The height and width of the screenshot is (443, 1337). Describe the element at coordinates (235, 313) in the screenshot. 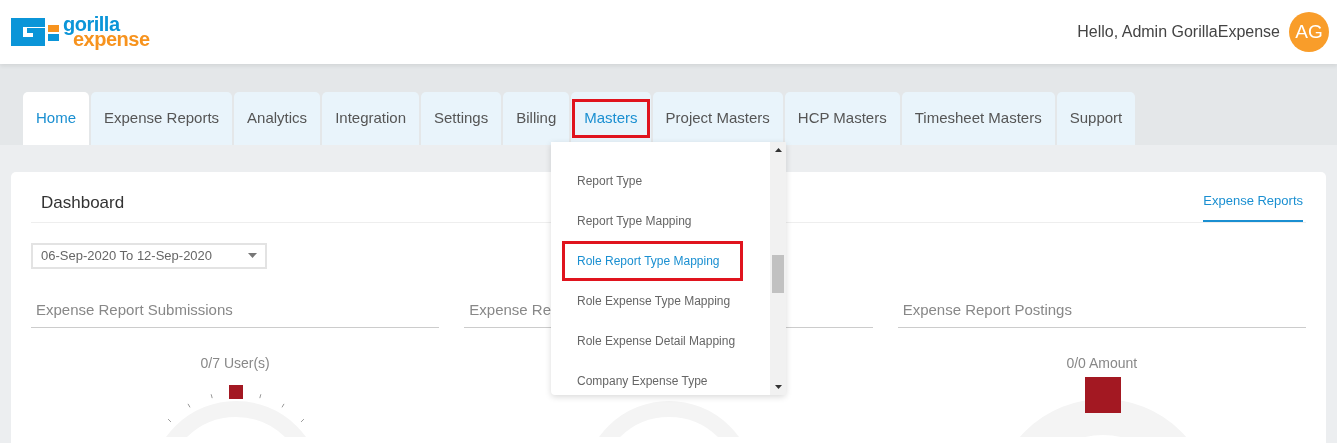

I see `panel-title: Expense Report Submissions` at that location.